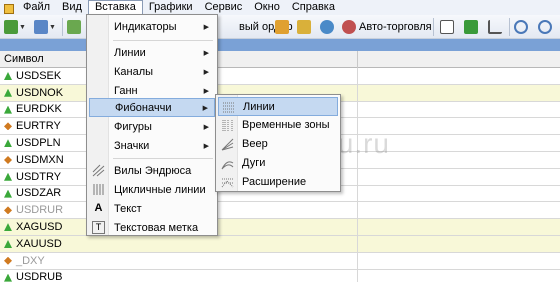  What do you see at coordinates (39, 109) in the screenshot?
I see `symbol-cell: EURDKK` at bounding box center [39, 109].